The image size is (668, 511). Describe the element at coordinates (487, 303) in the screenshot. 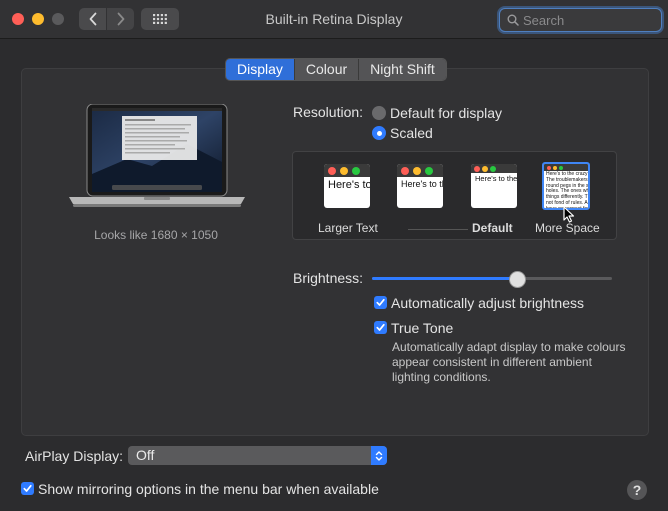

I see `auto-brightness-label: Automatically adjust brightness` at that location.